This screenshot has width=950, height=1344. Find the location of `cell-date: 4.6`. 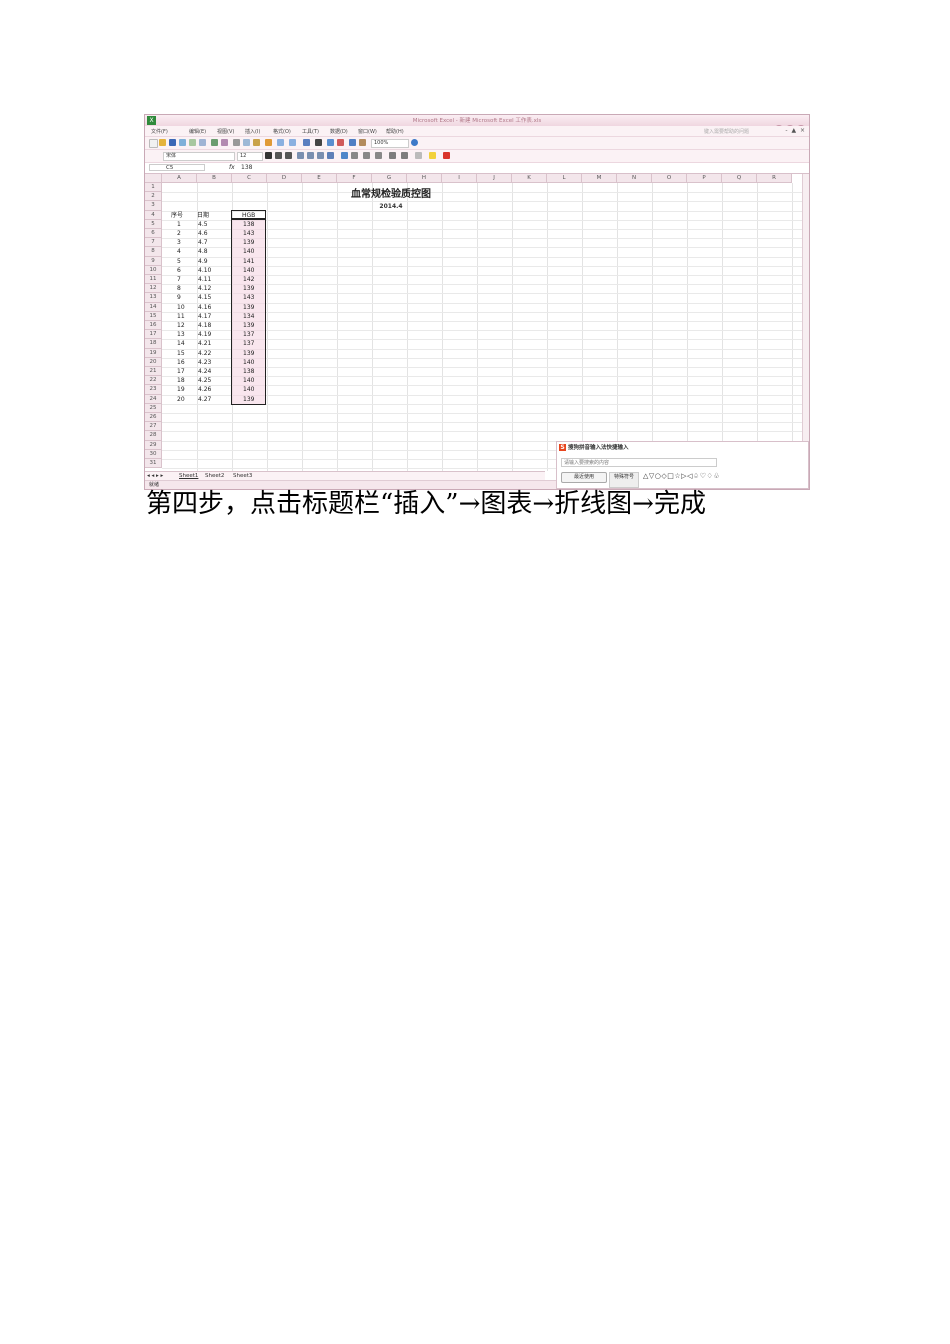

cell-date: 4.6 is located at coordinates (203, 233).